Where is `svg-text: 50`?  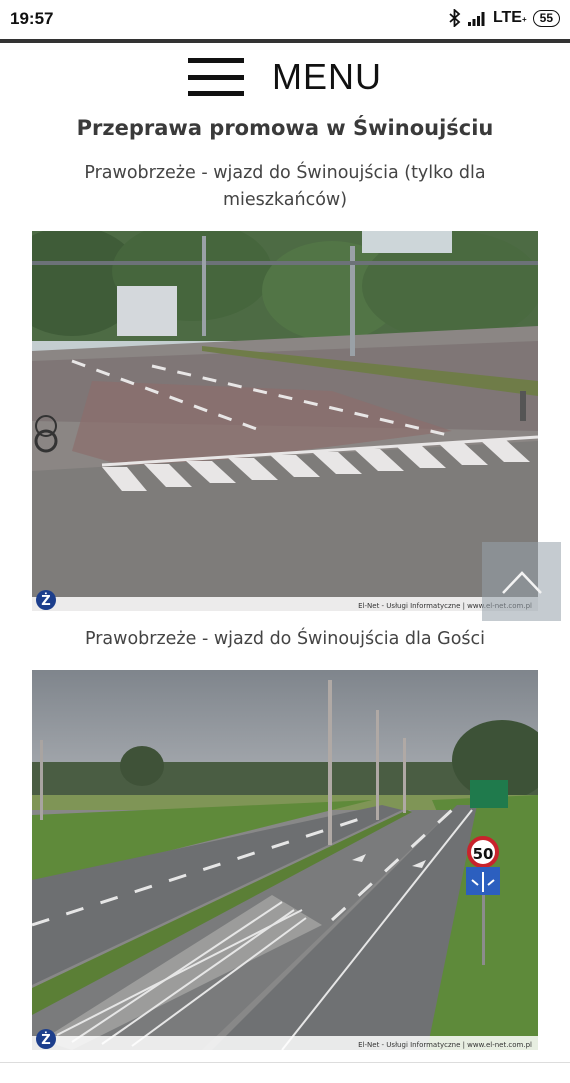 svg-text: 50 is located at coordinates (483, 854).